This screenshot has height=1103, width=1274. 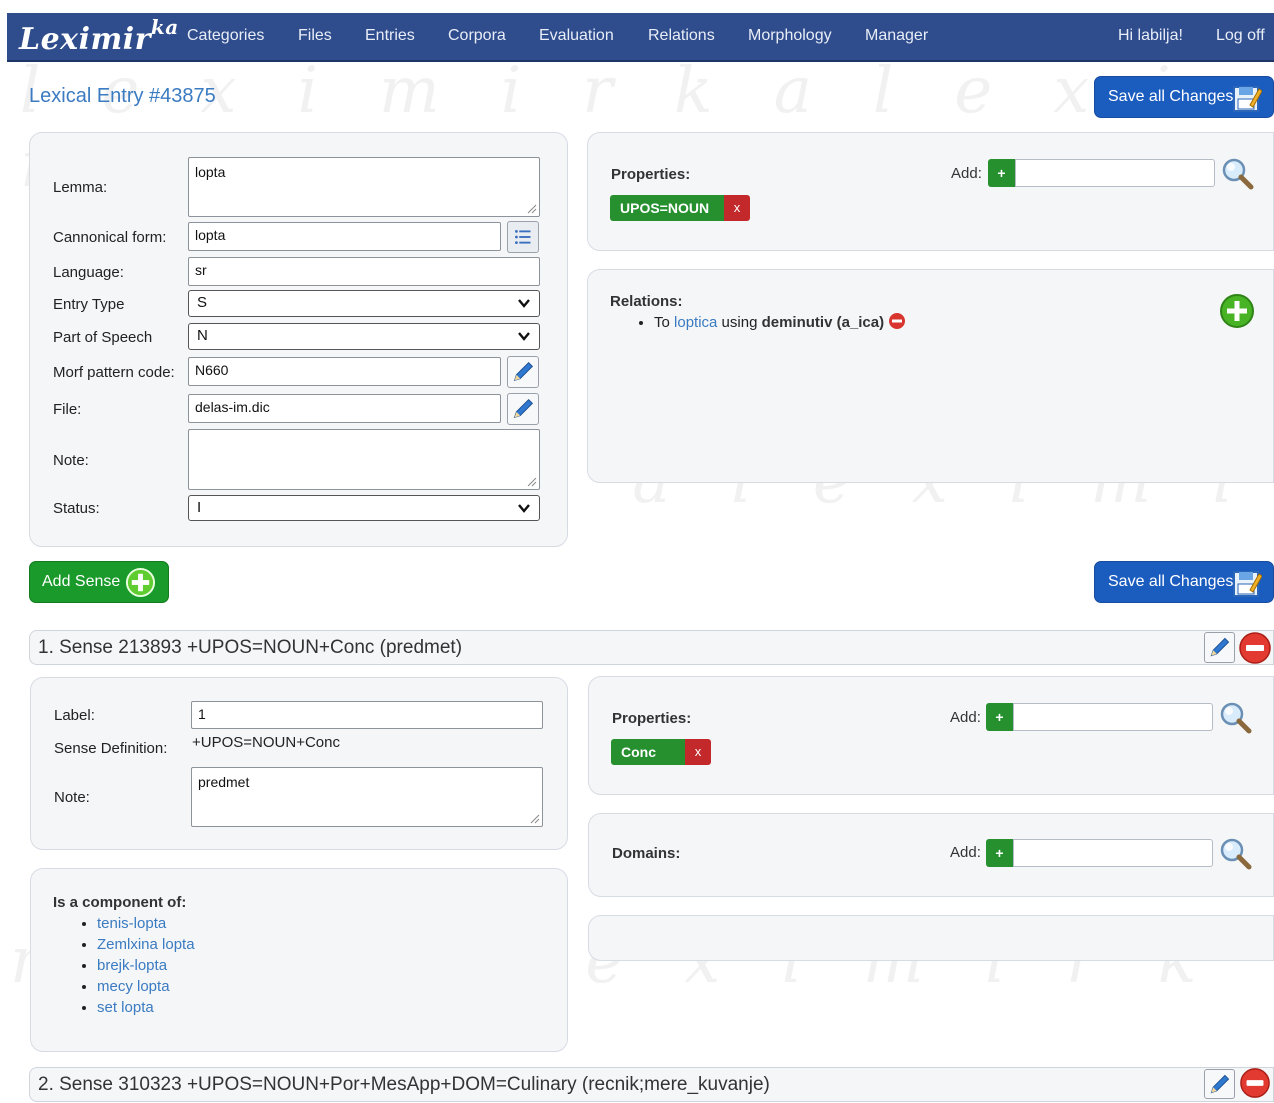 What do you see at coordinates (114, 372) in the screenshot?
I see `morf-pattern-label: Morf pattern code:` at bounding box center [114, 372].